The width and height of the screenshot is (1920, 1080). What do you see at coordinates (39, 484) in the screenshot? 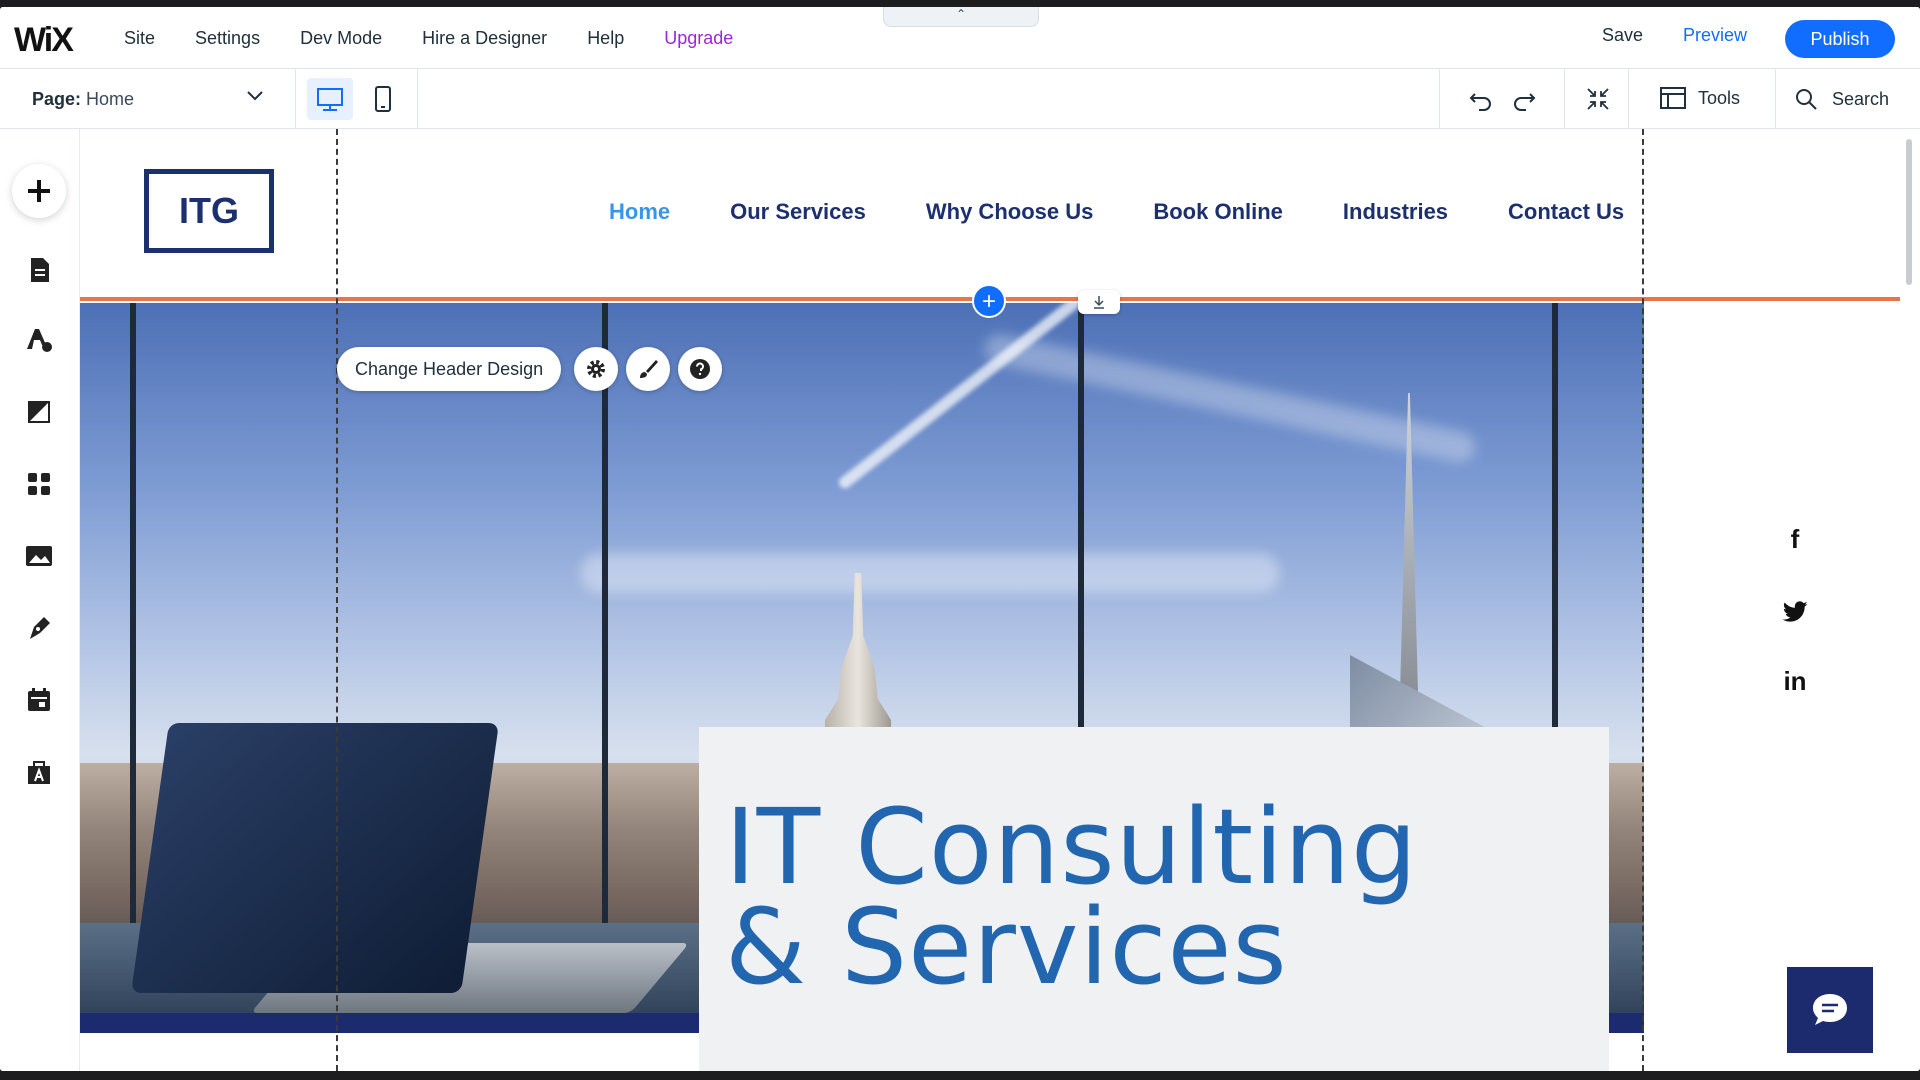
I see `apps-icon` at bounding box center [39, 484].